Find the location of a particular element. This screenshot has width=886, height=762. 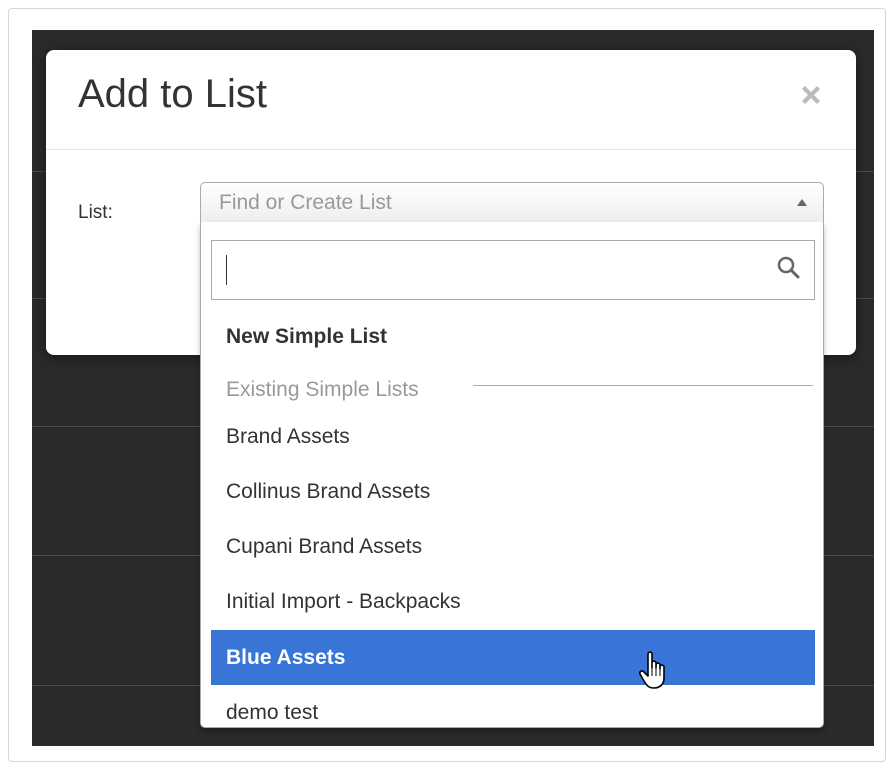

close-icon is located at coordinates (811, 95).